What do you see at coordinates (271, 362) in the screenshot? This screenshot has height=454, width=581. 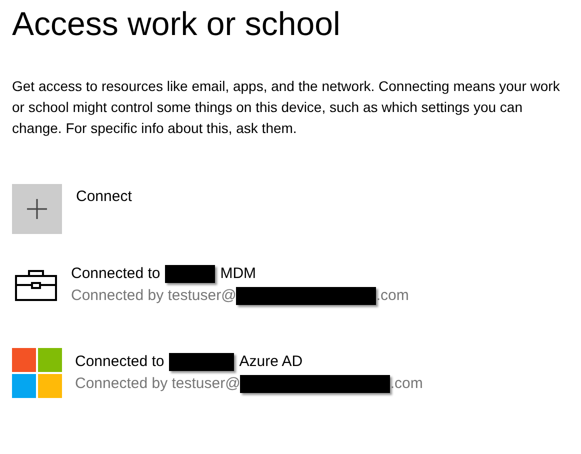 I see `account-title: Azure AD` at bounding box center [271, 362].